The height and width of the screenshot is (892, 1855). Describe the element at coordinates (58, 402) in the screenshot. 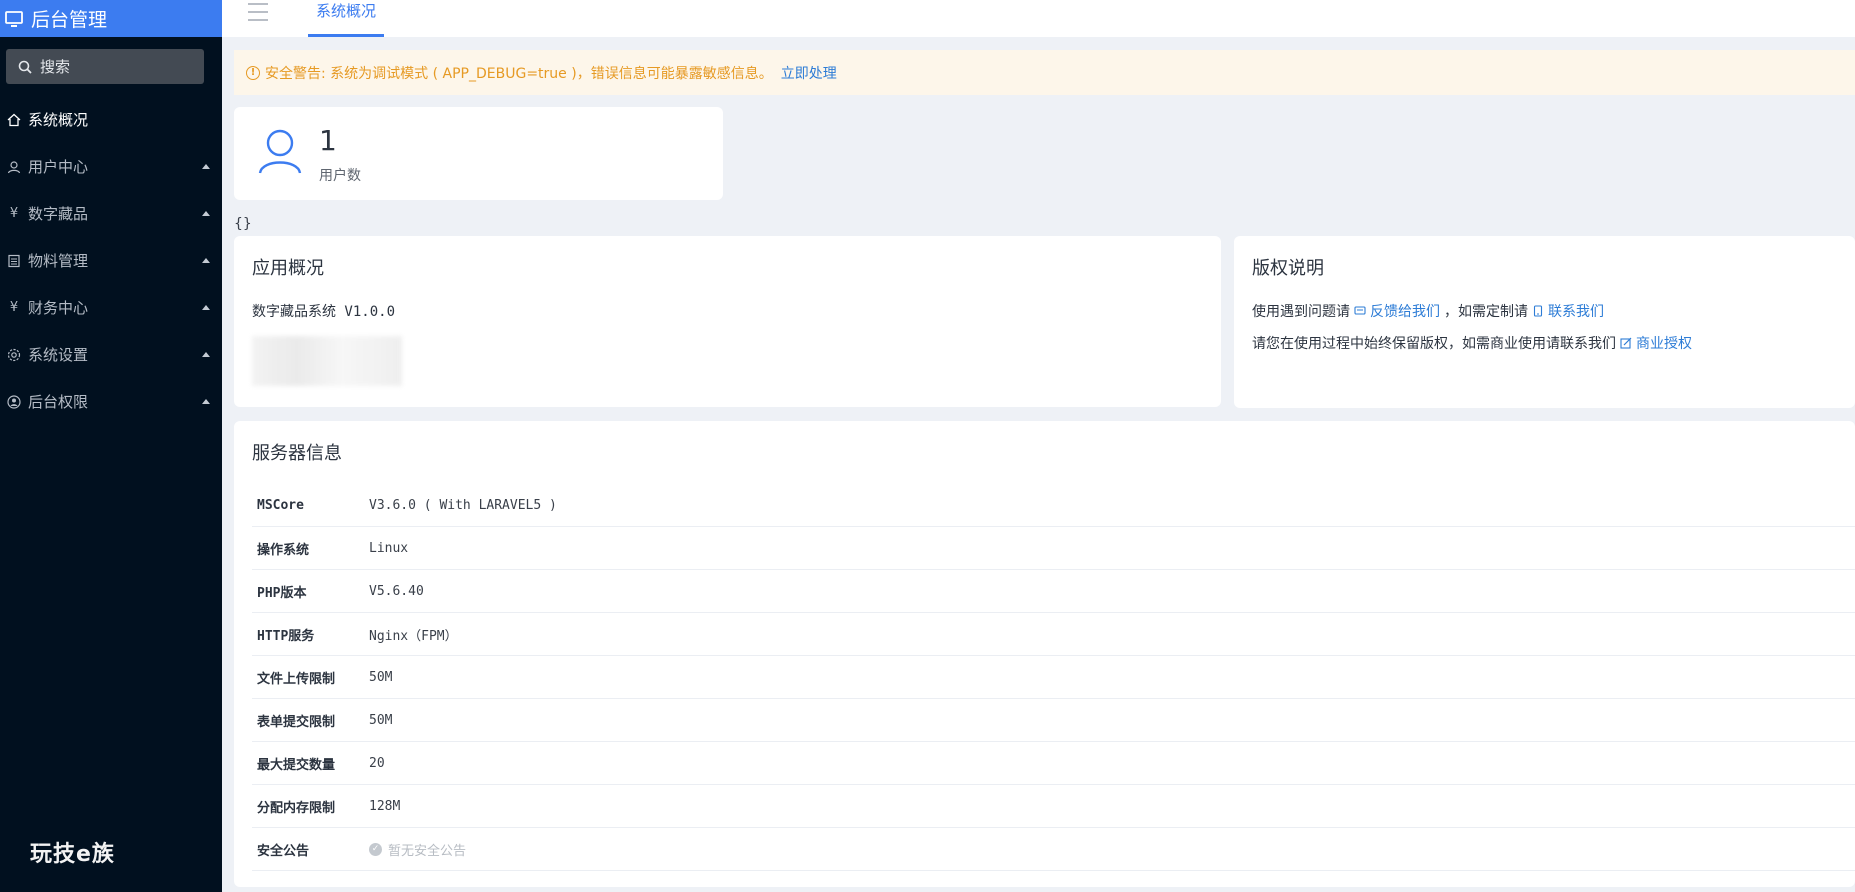

I see `sidebar-item-label: 后台权限` at that location.